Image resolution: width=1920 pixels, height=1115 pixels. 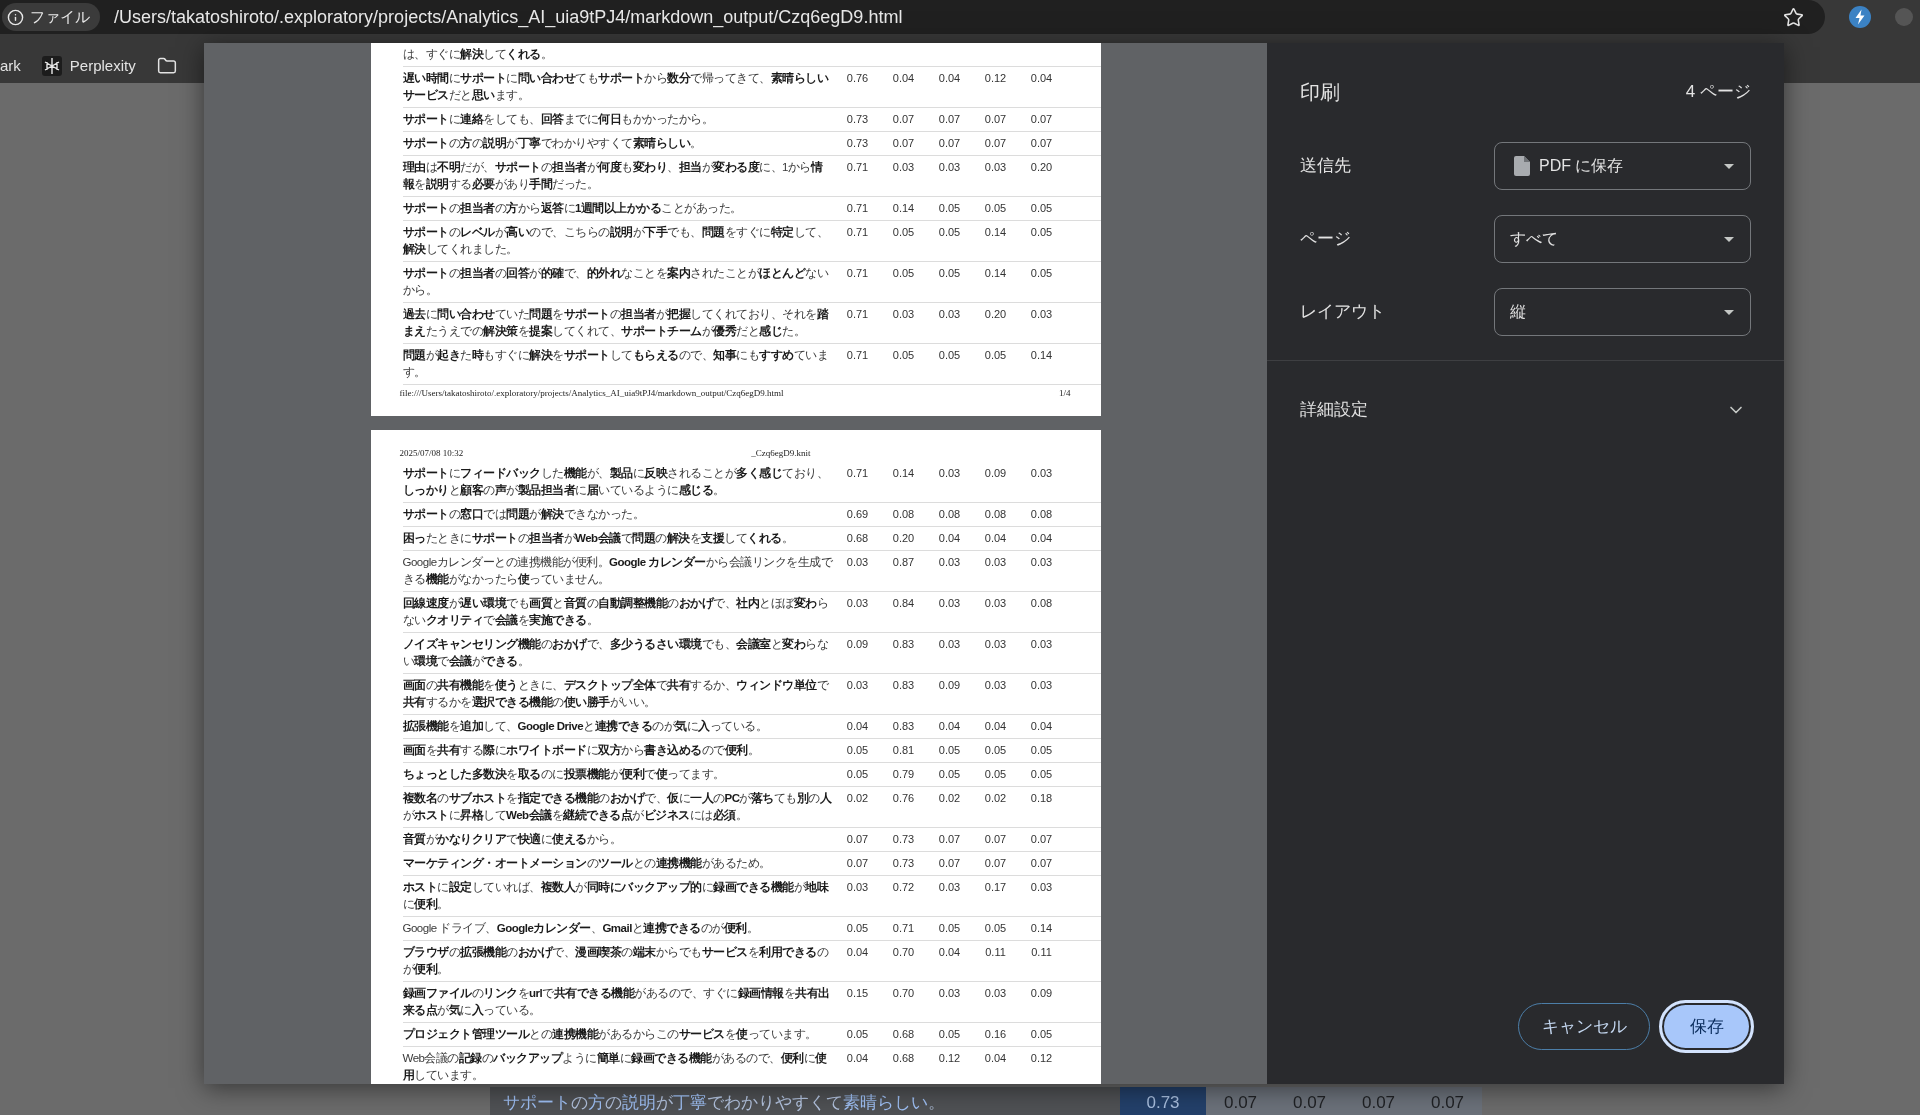 What do you see at coordinates (563, 774) in the screenshot?
I see `comment-text: ちょっとした多数決を取るのに投票機能が便利で使ってます。` at bounding box center [563, 774].